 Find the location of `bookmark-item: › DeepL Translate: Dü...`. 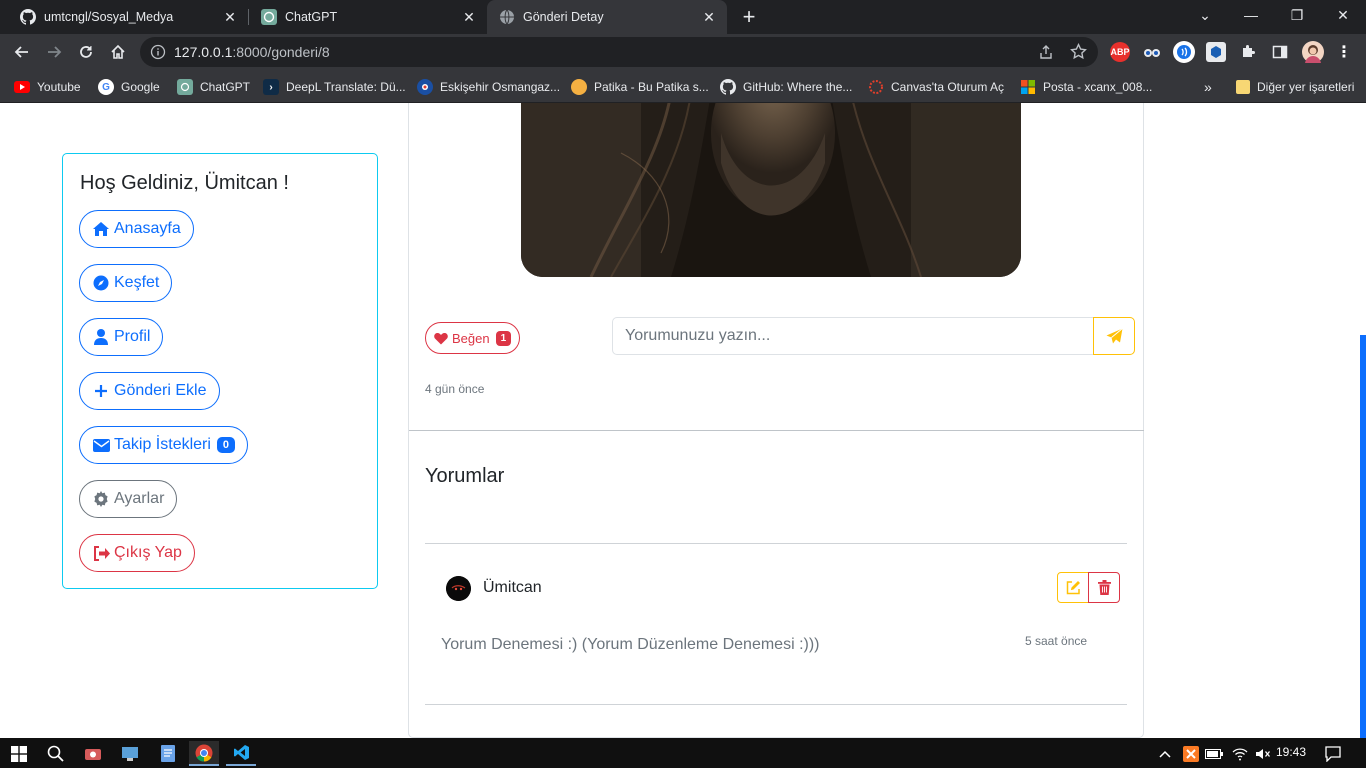

bookmark-item: › DeepL Translate: Dü... is located at coordinates (334, 87).